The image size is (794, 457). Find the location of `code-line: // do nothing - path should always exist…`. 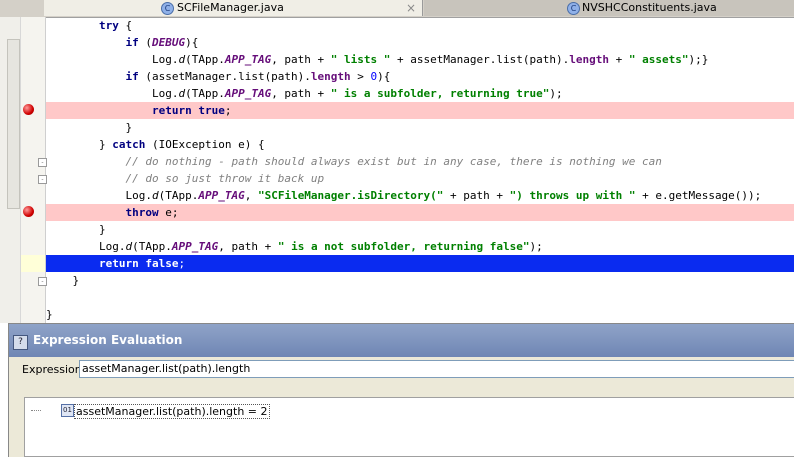

code-line: // do nothing - path should always exist… is located at coordinates (393, 161).